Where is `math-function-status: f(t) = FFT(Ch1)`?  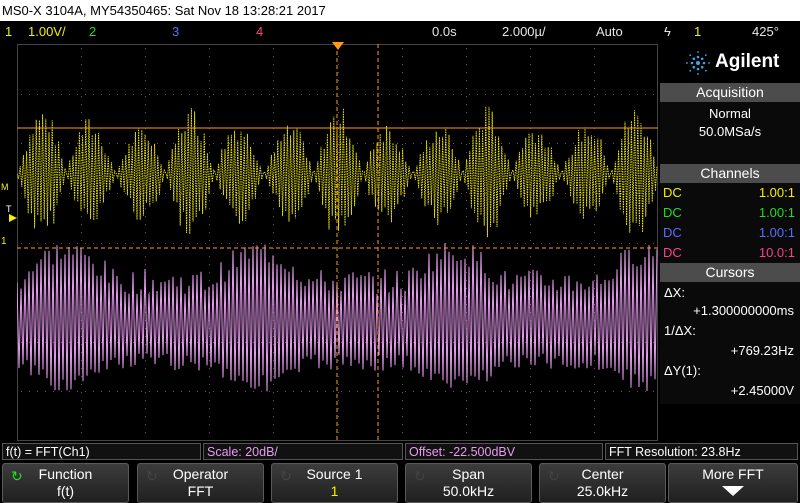 math-function-status: f(t) = FFT(Ch1) is located at coordinates (101, 451).